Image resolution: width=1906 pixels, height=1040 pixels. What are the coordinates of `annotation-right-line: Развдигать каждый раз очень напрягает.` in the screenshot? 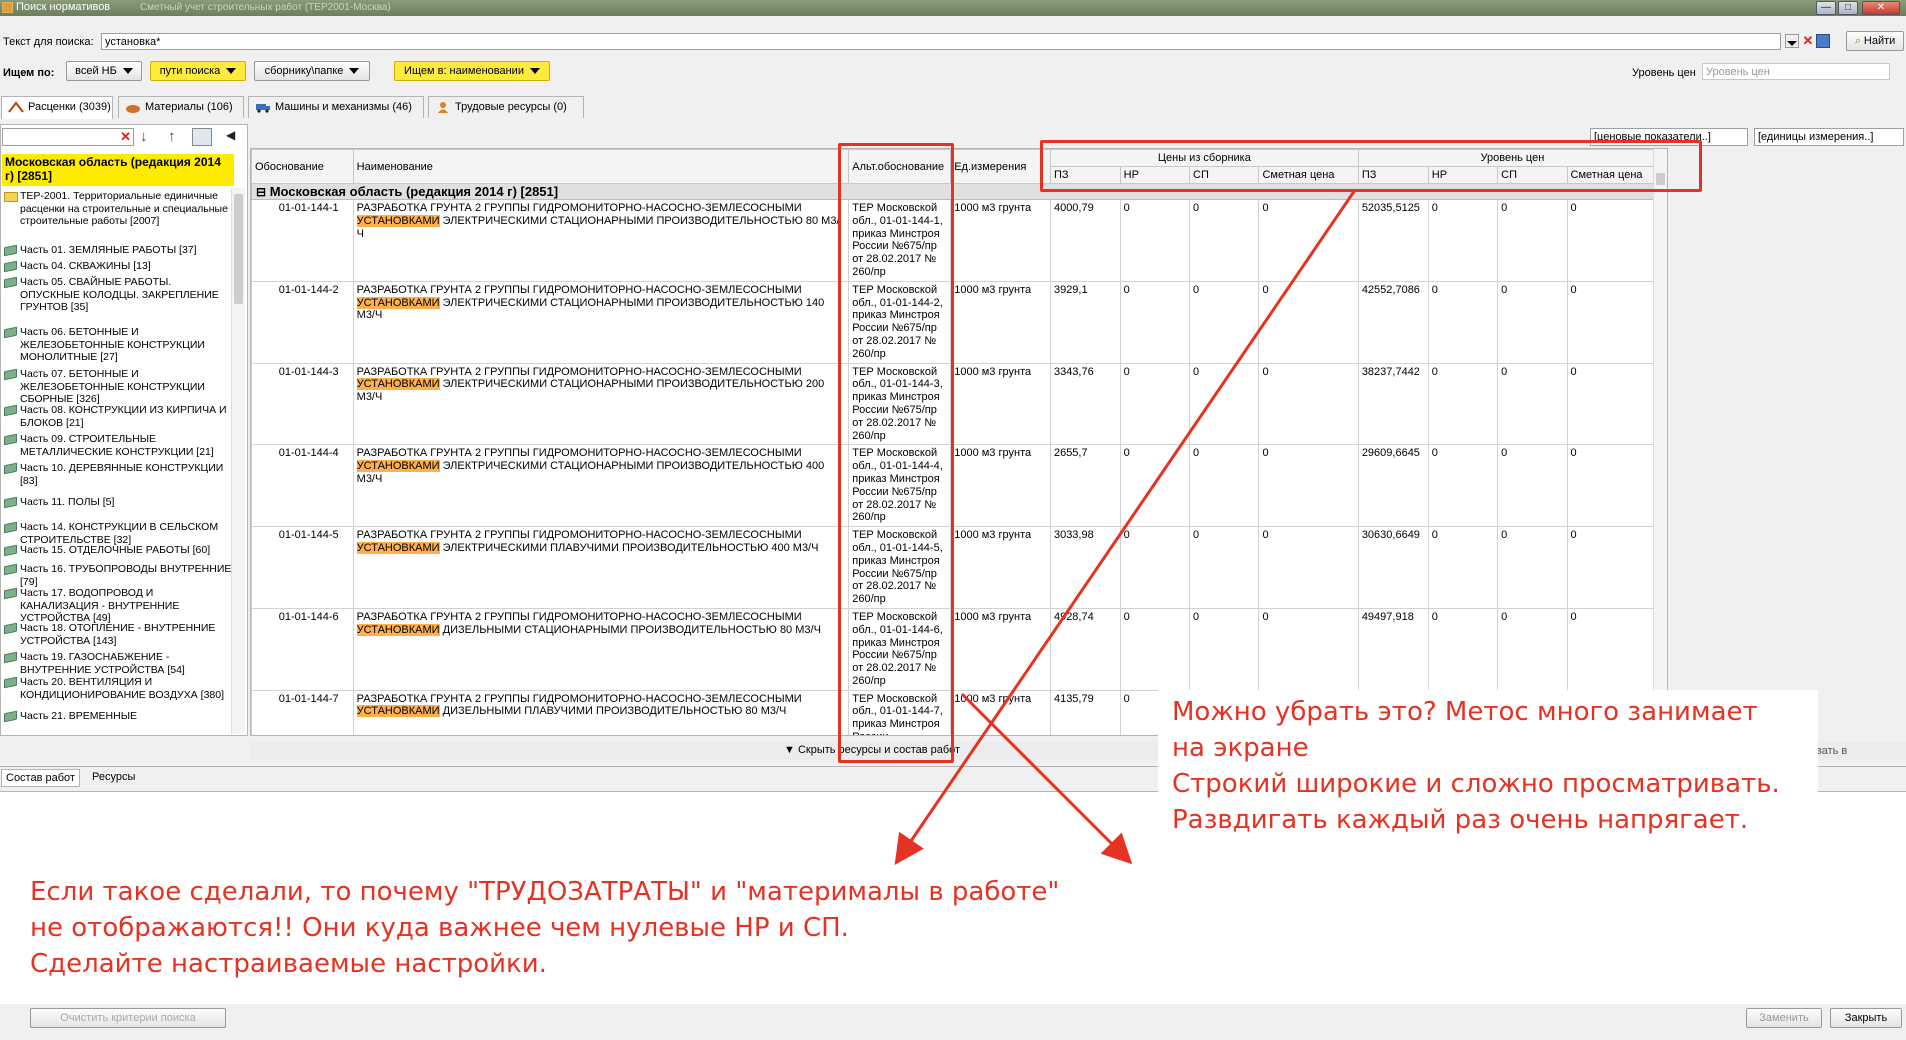 It's located at (1460, 820).